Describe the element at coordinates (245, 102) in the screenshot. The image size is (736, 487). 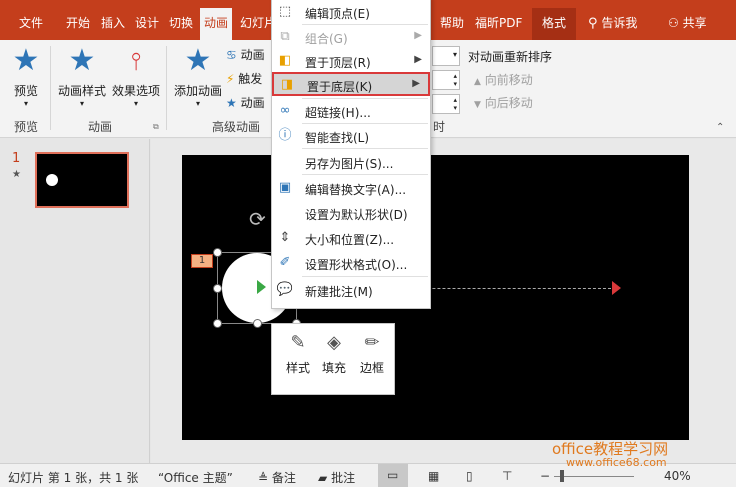
I see `animation-painter-button: ★ 动画` at that location.